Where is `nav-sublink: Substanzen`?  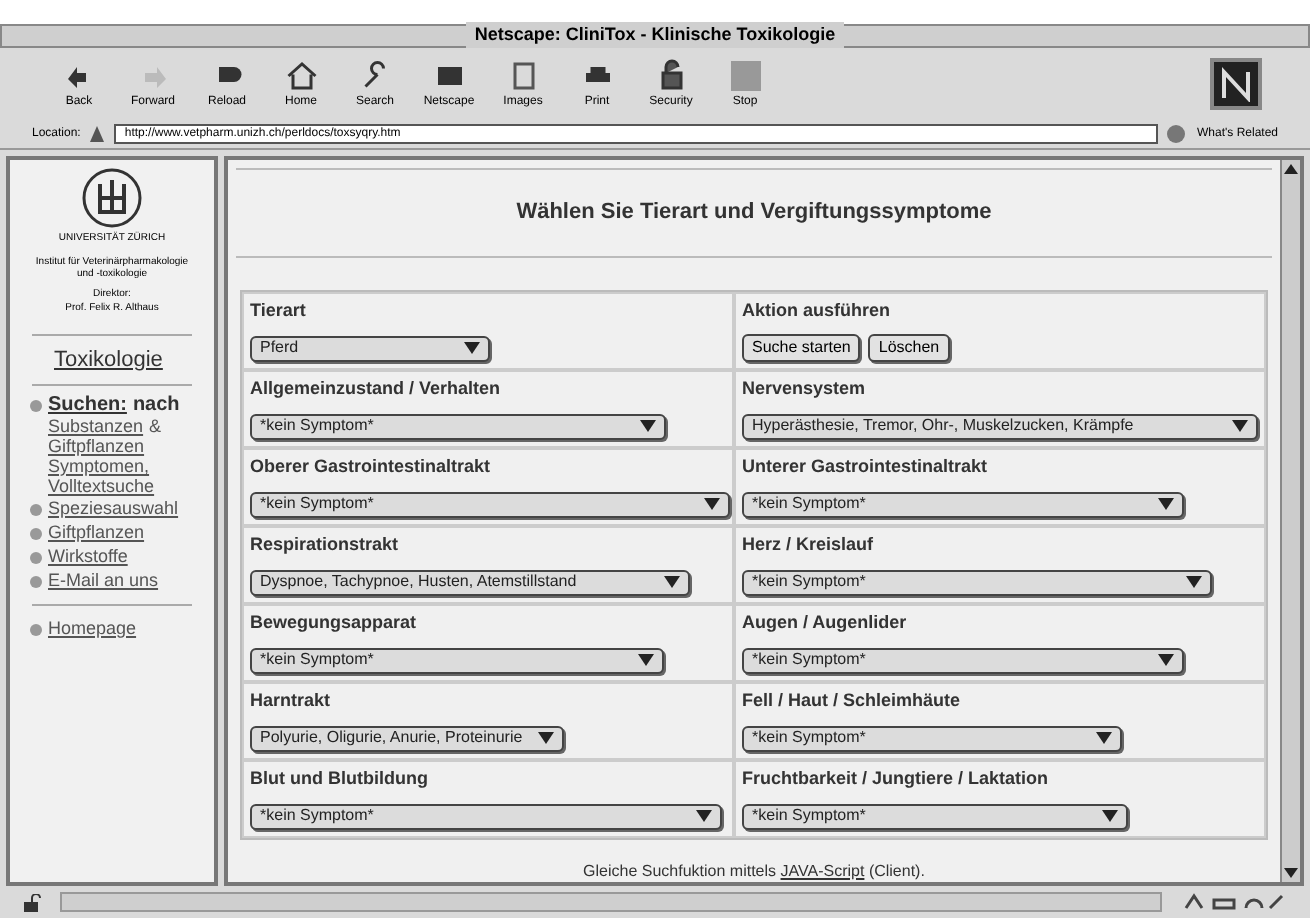 nav-sublink: Substanzen is located at coordinates (96, 426).